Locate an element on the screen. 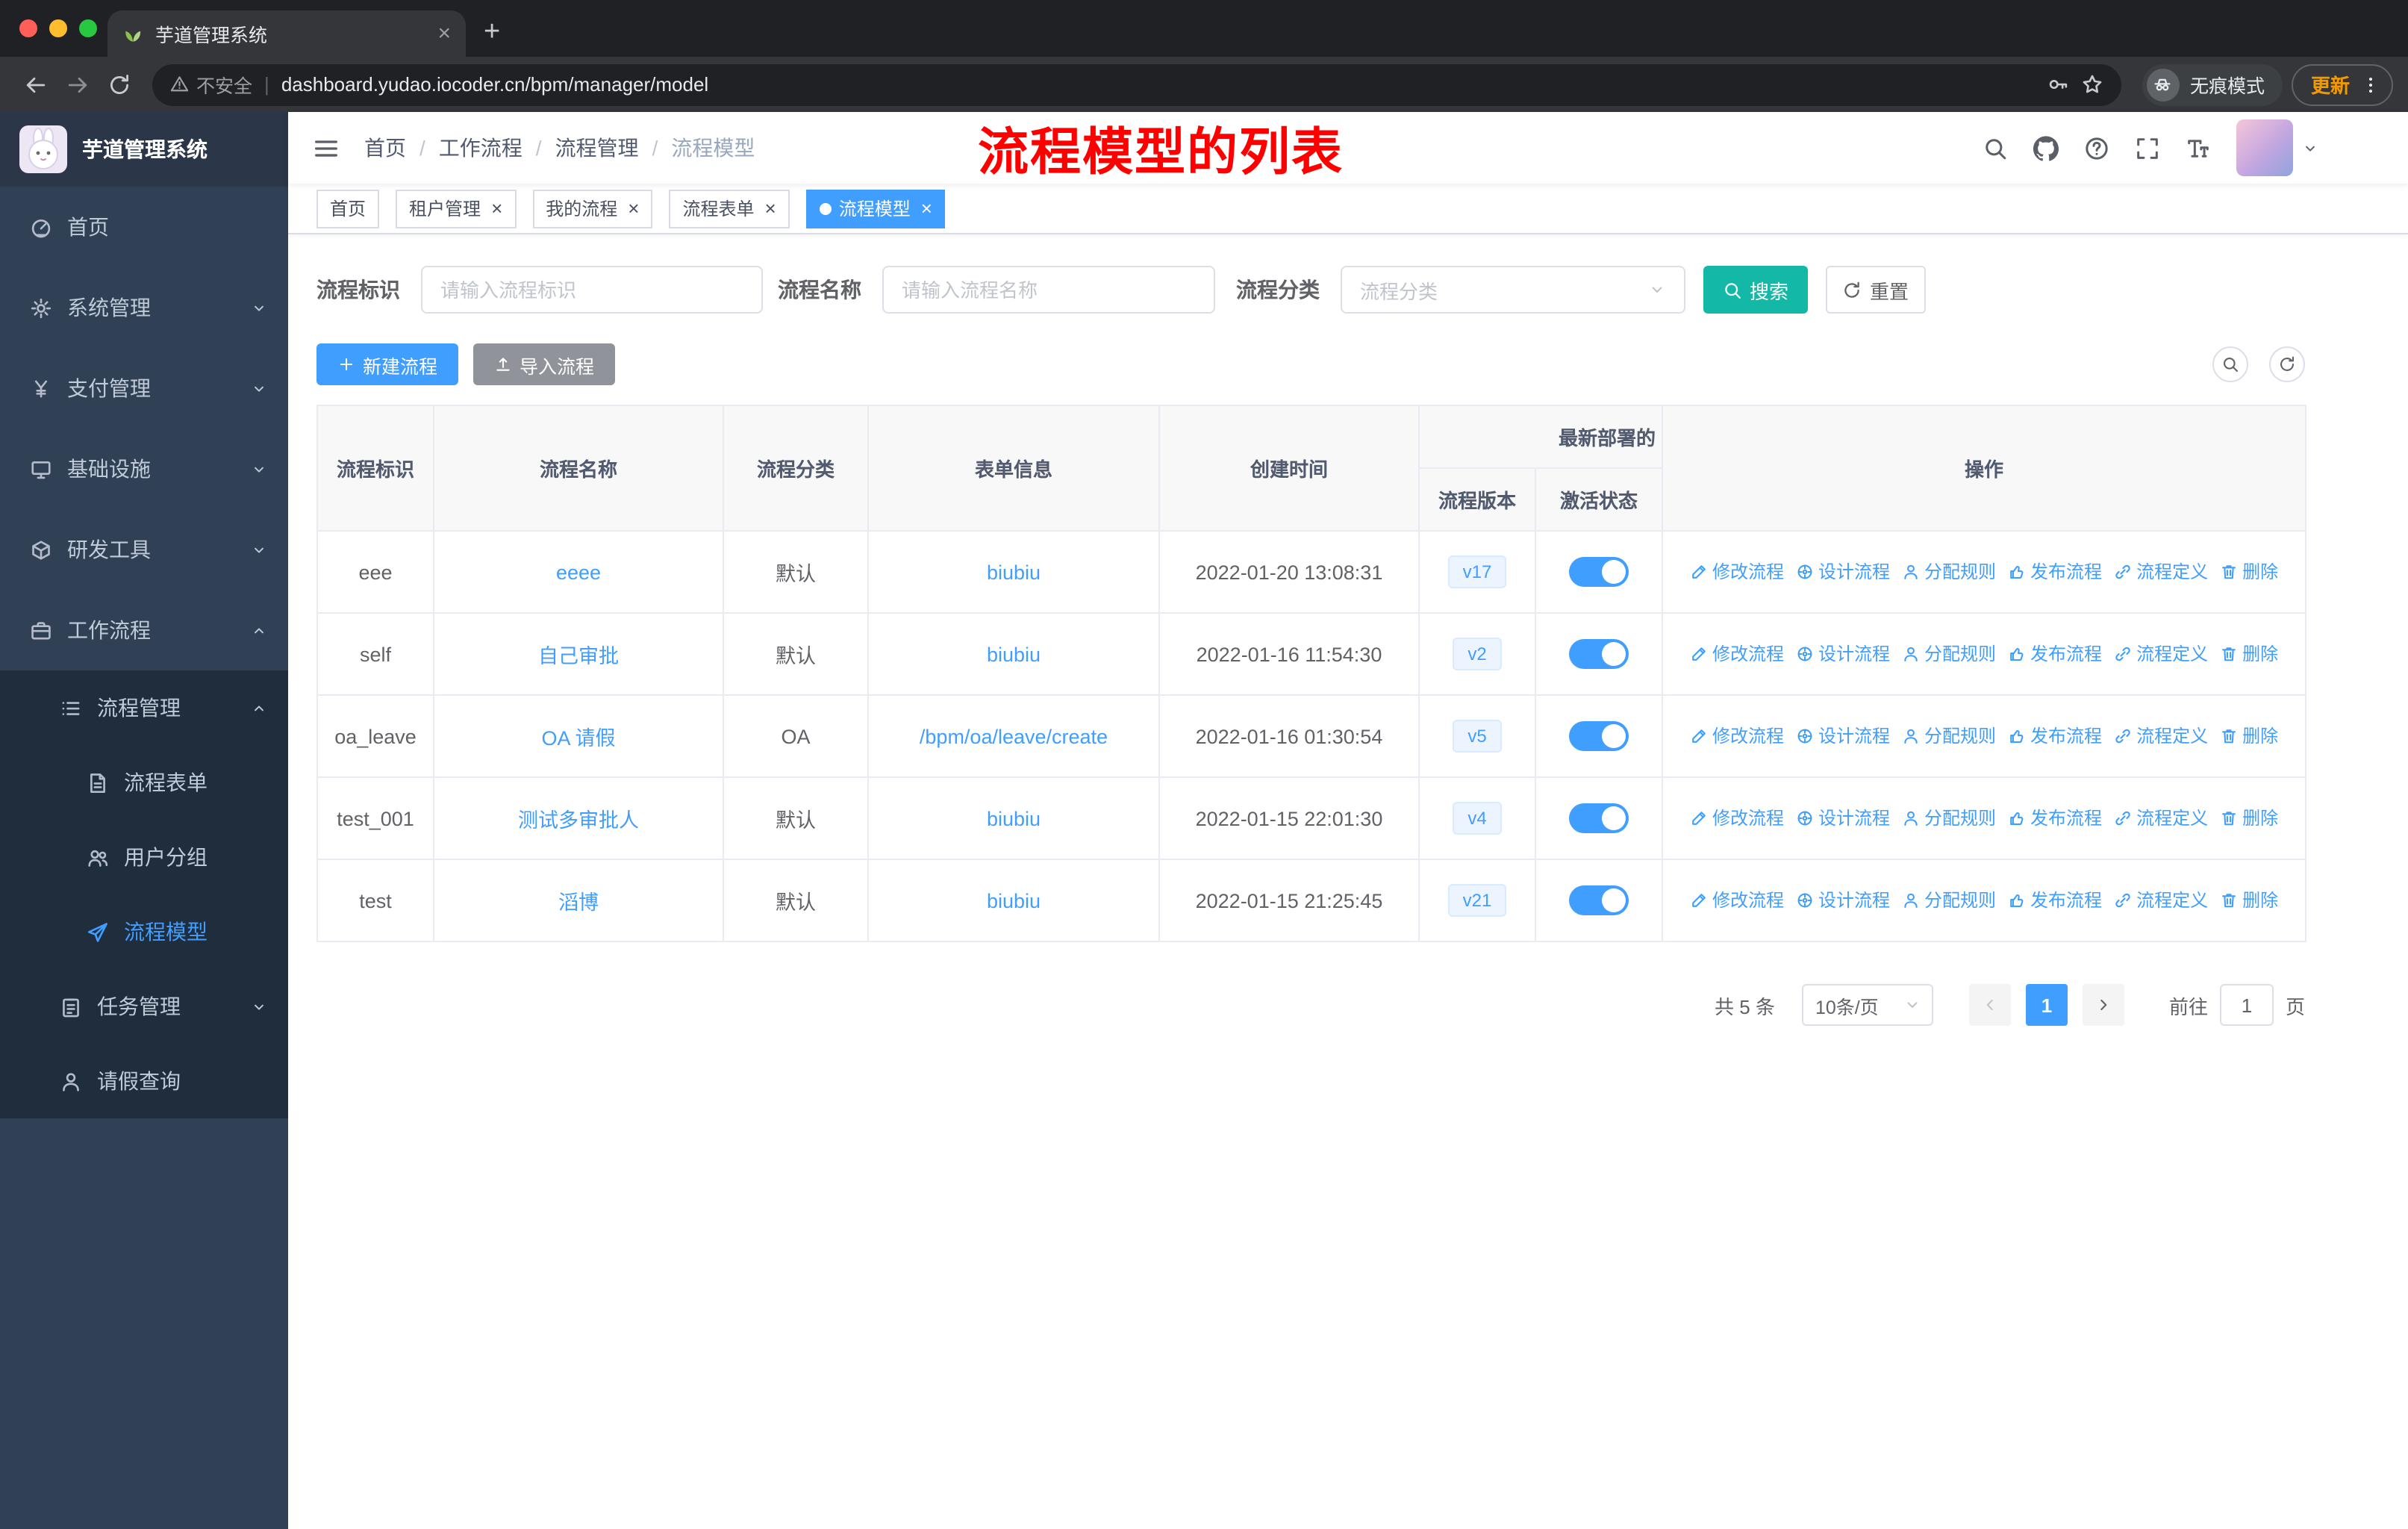 The image size is (2408, 1529). sidebar-item-user-group: 用户分组 is located at coordinates (144, 857).